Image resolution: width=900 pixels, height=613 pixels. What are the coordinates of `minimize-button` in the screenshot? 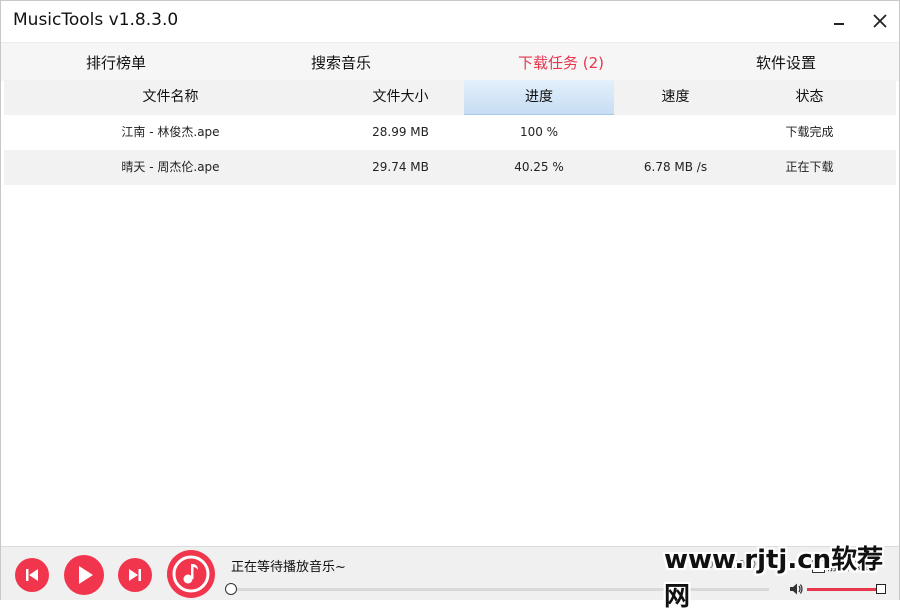 It's located at (838, 21).